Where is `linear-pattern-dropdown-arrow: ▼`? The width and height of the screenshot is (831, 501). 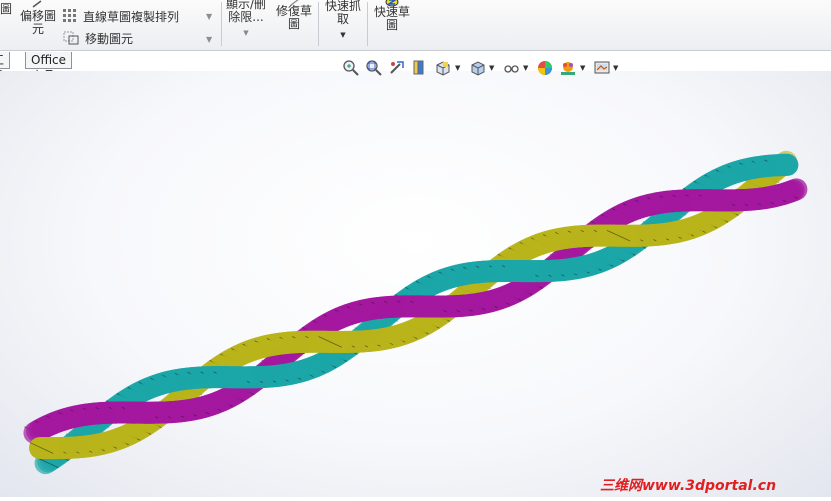 linear-pattern-dropdown-arrow: ▼ is located at coordinates (209, 16).